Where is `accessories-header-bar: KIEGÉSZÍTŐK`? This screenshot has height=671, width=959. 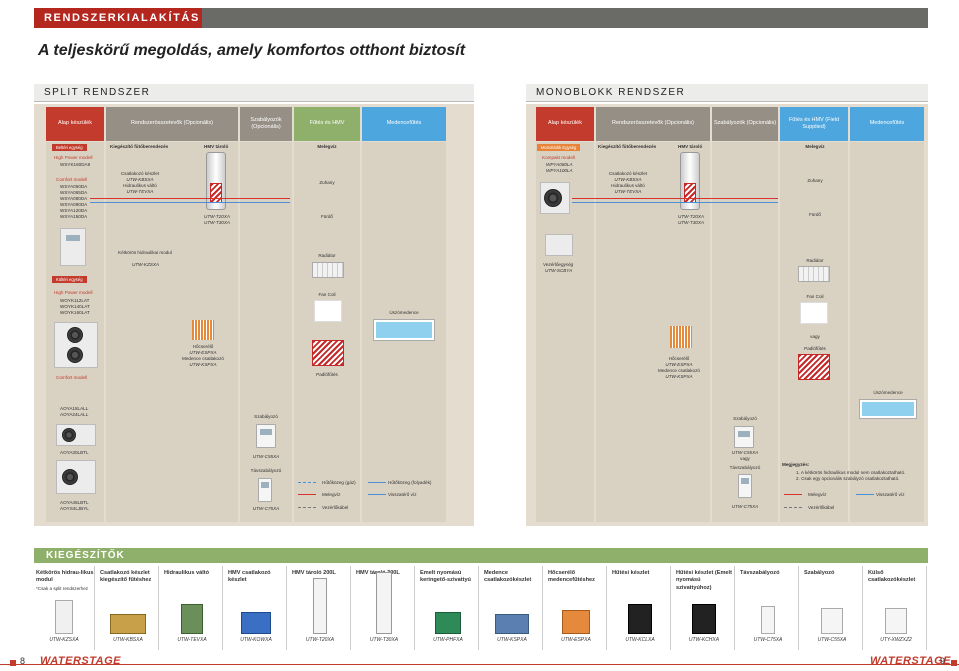
accessories-header-bar: KIEGÉSZÍTŐK is located at coordinates (481, 555).